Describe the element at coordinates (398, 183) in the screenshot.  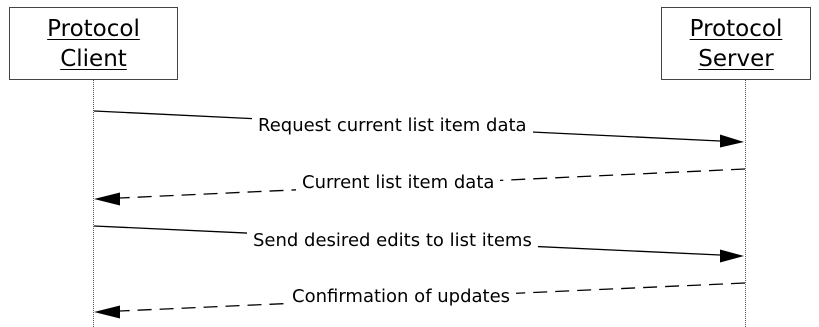
I see `message-label-current-data: Current list item data` at that location.